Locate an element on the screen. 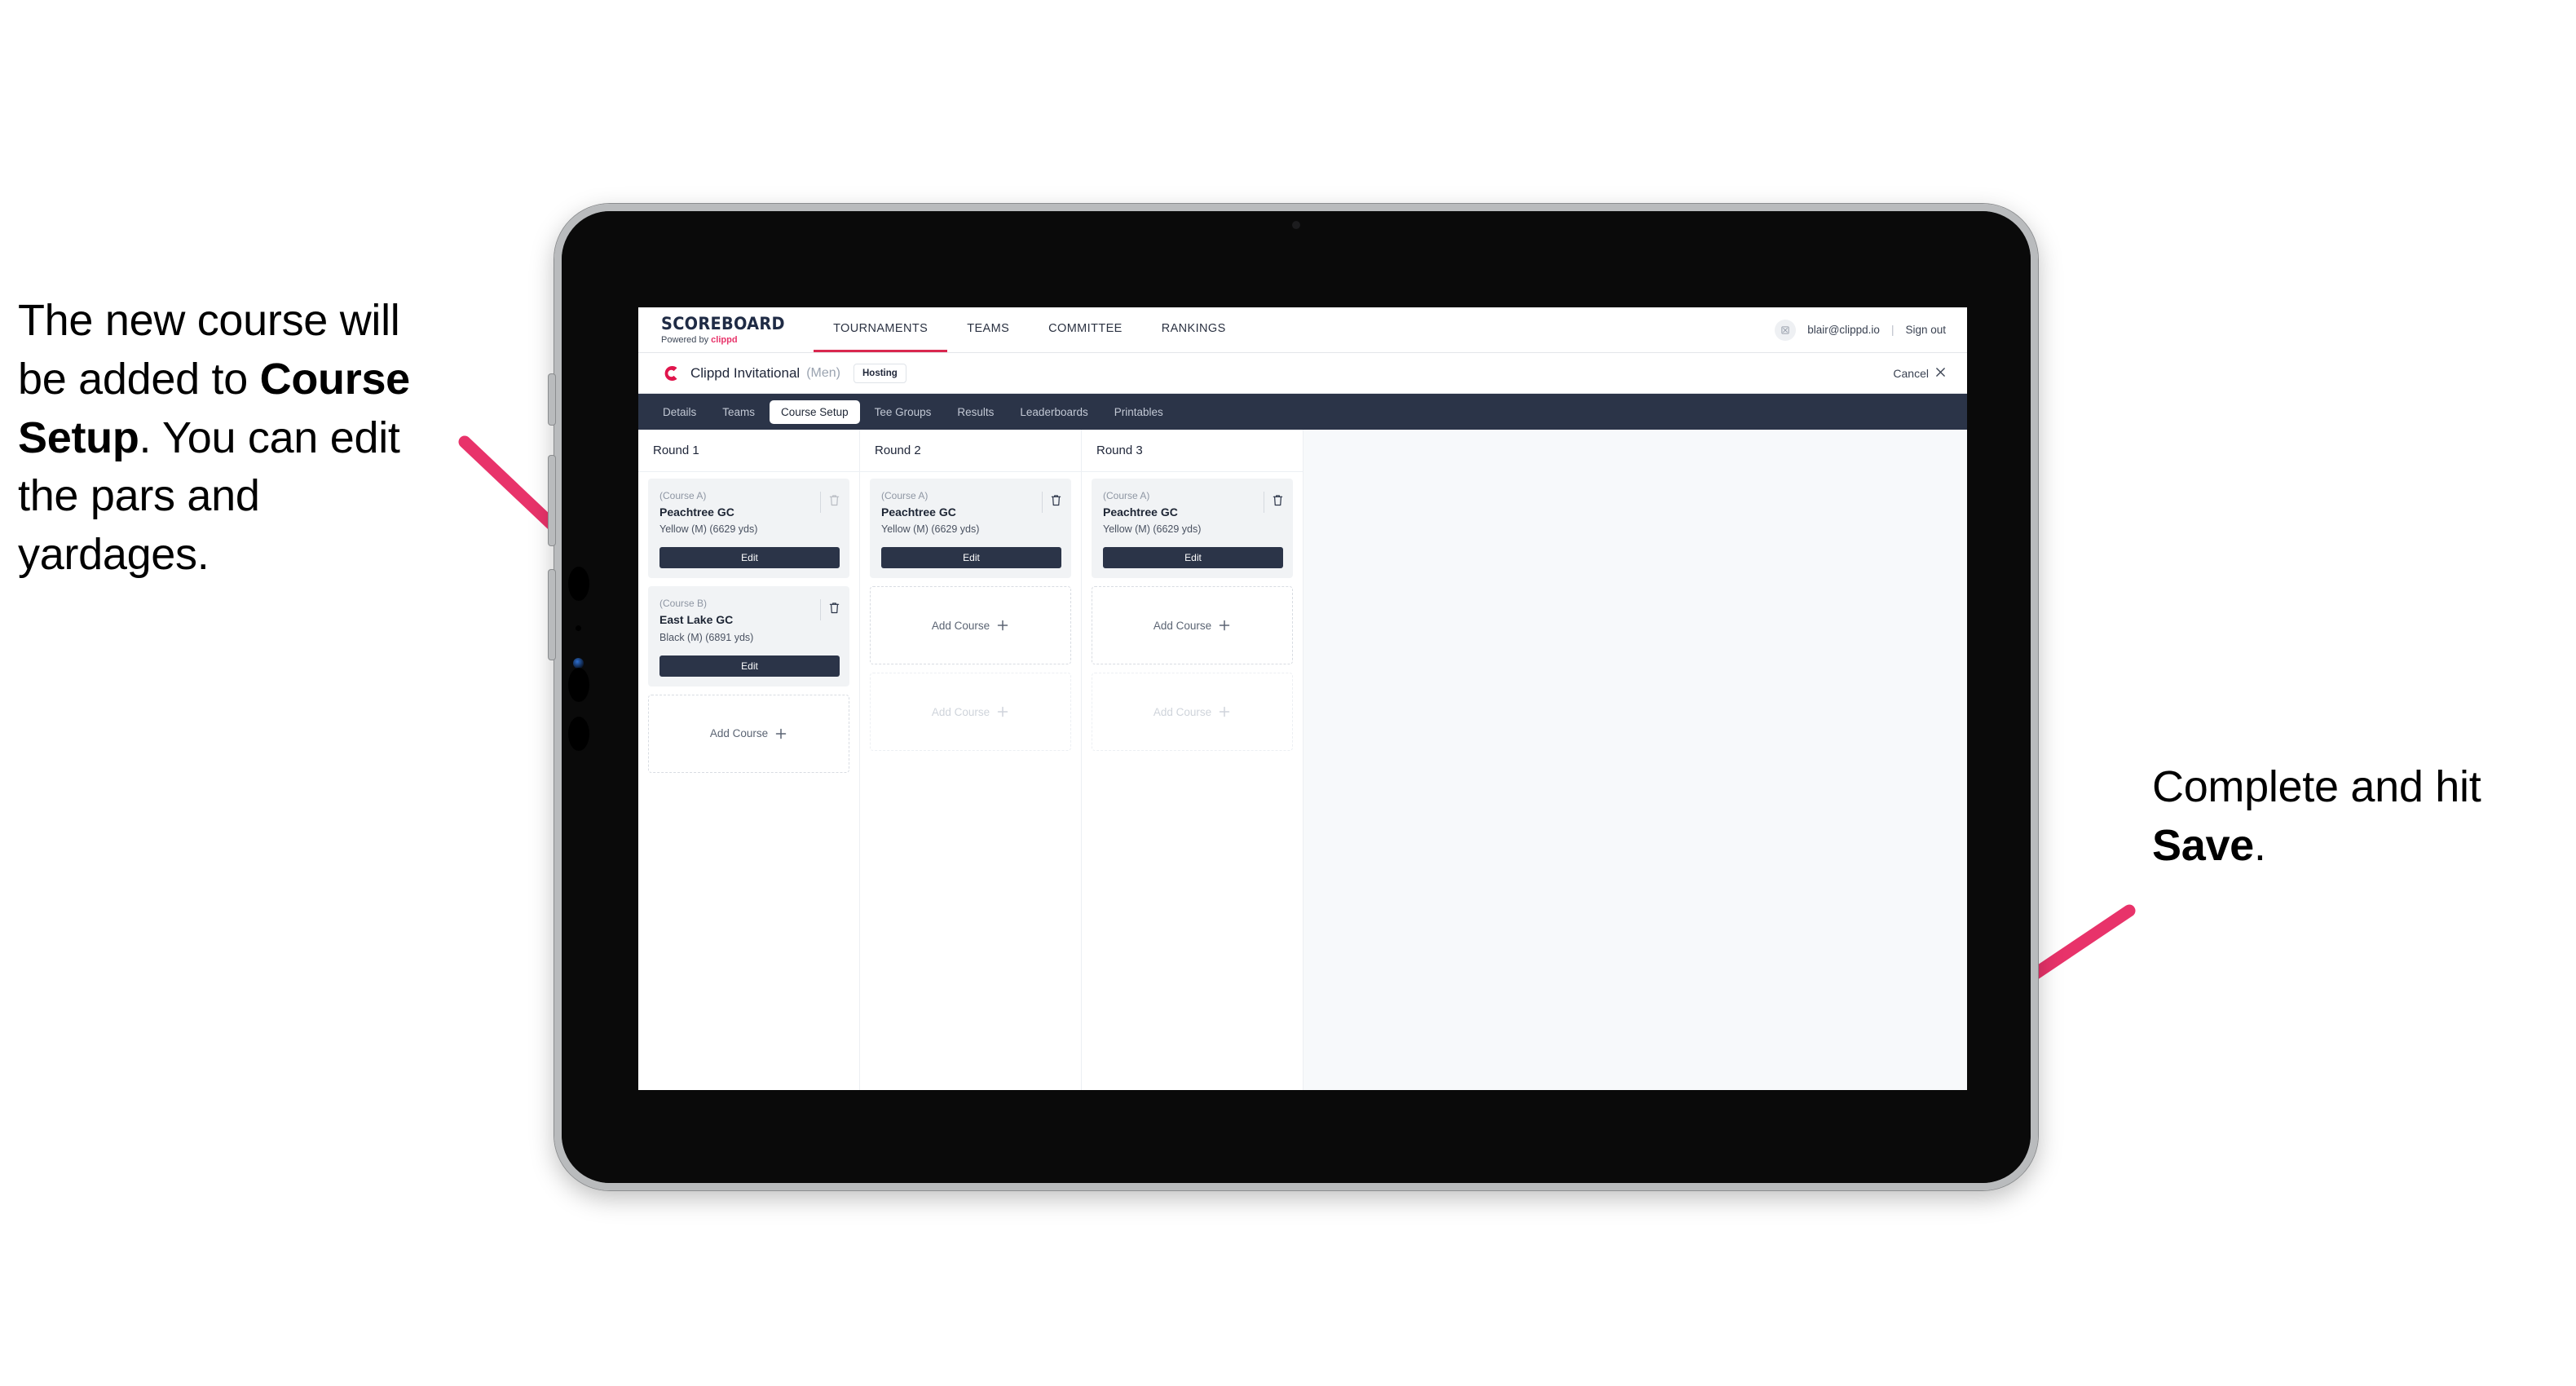  round-title: Round 2 is located at coordinates (970, 451).